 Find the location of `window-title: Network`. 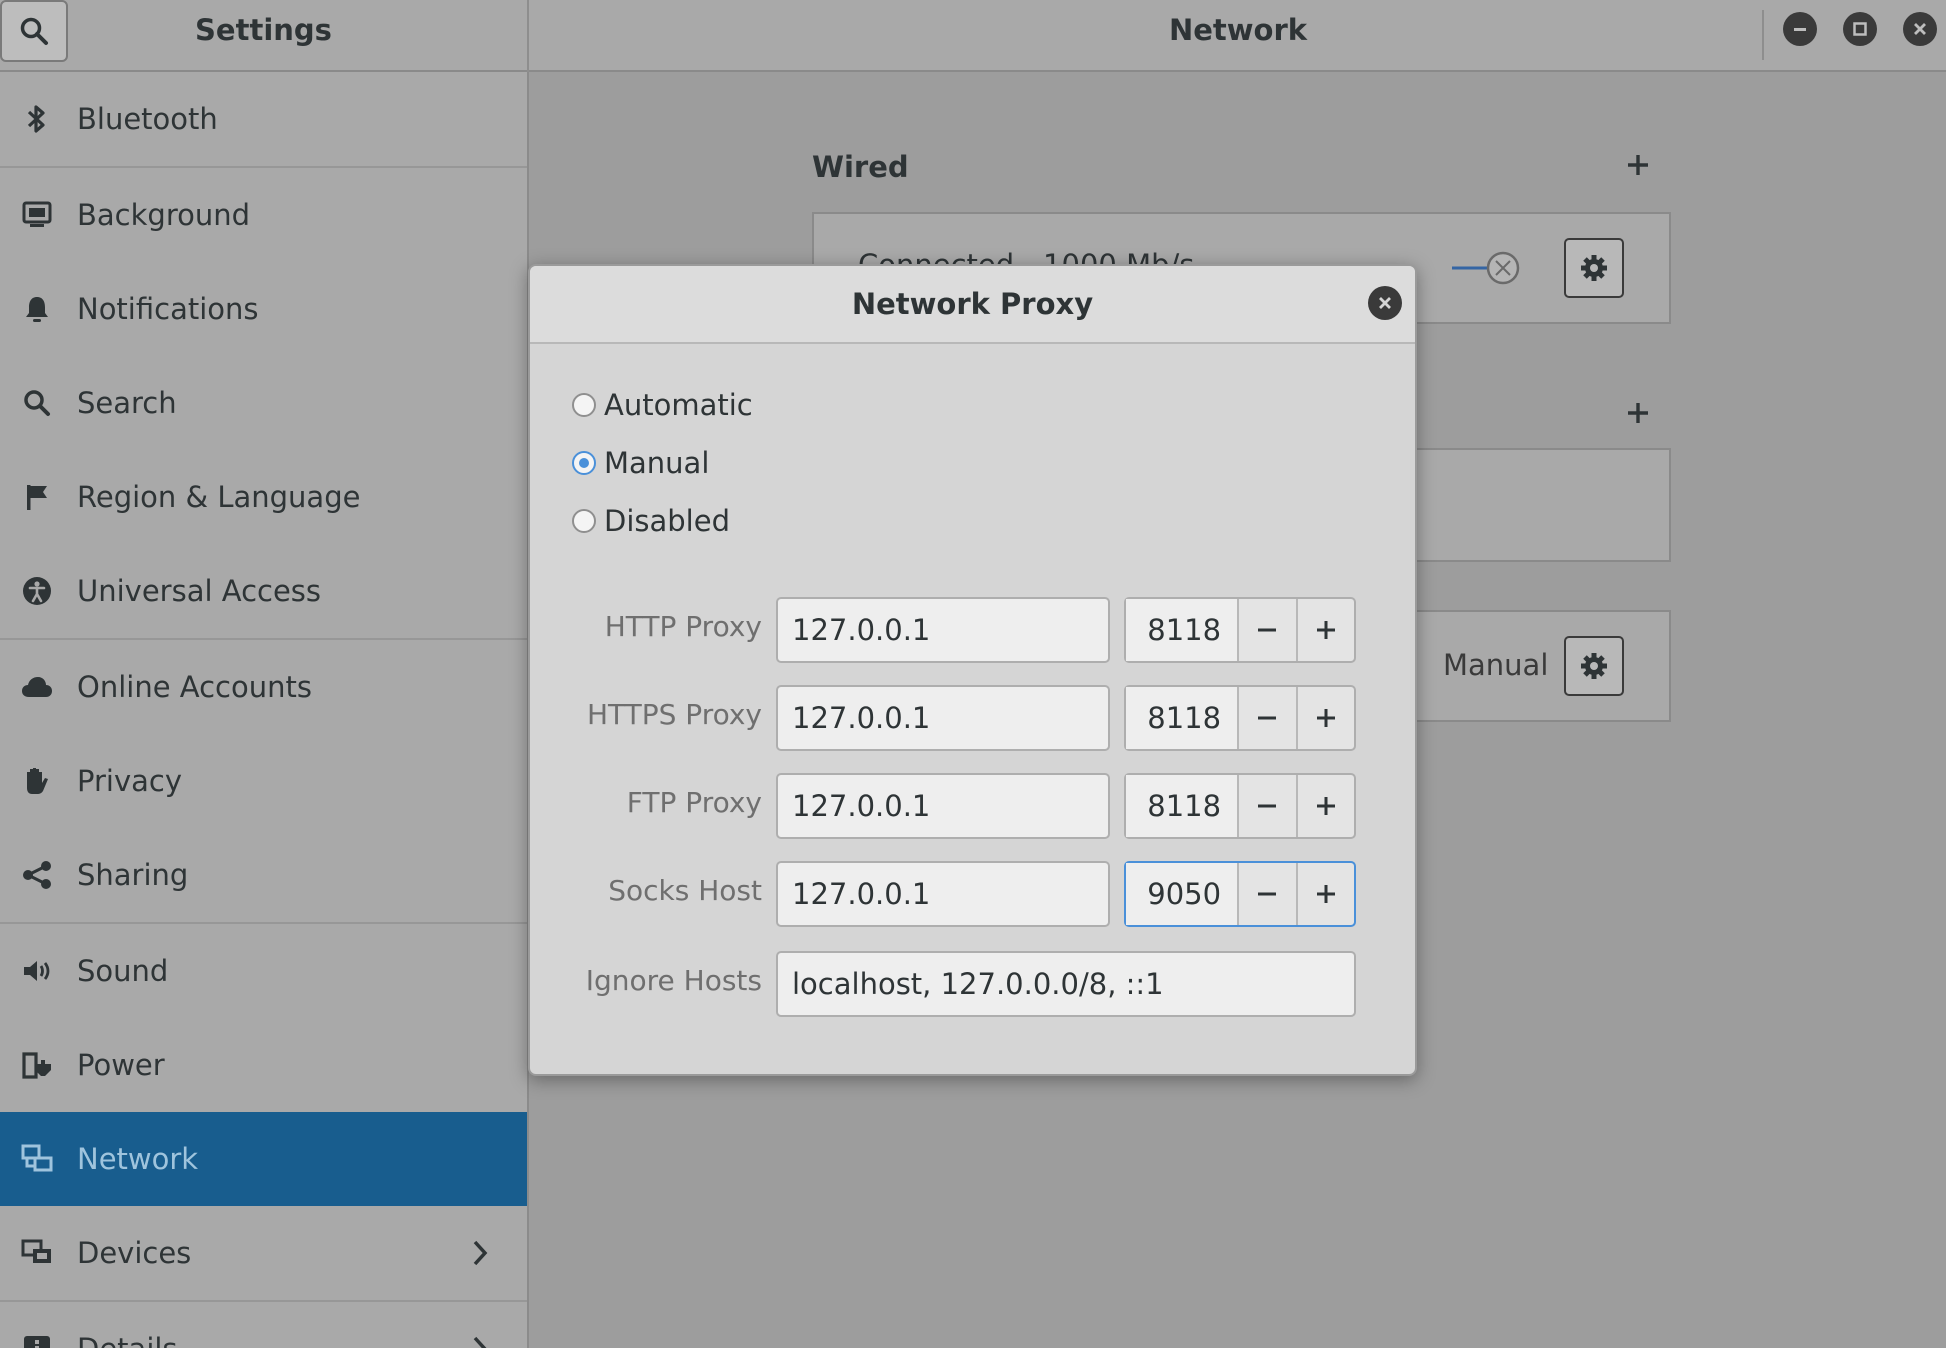

window-title: Network is located at coordinates (1238, 30).